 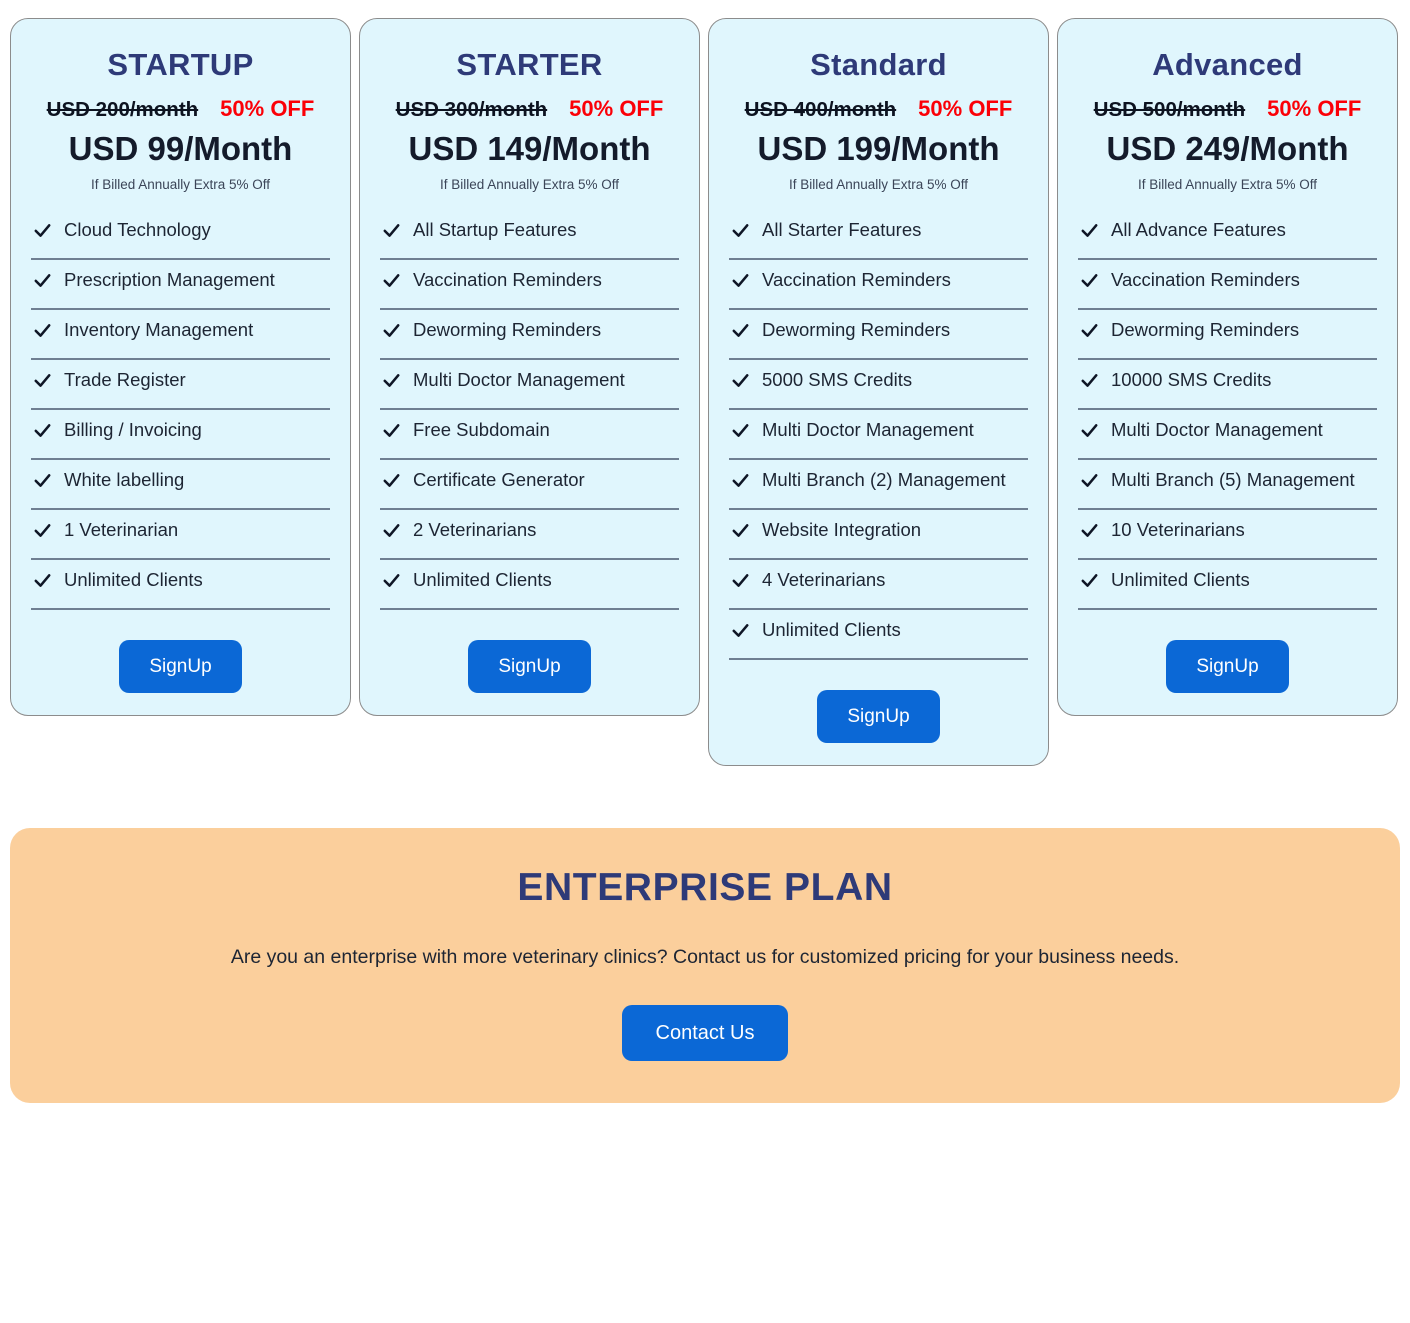 What do you see at coordinates (878, 385) in the screenshot?
I see `plan-feature-item: 5000 SMS Credits` at bounding box center [878, 385].